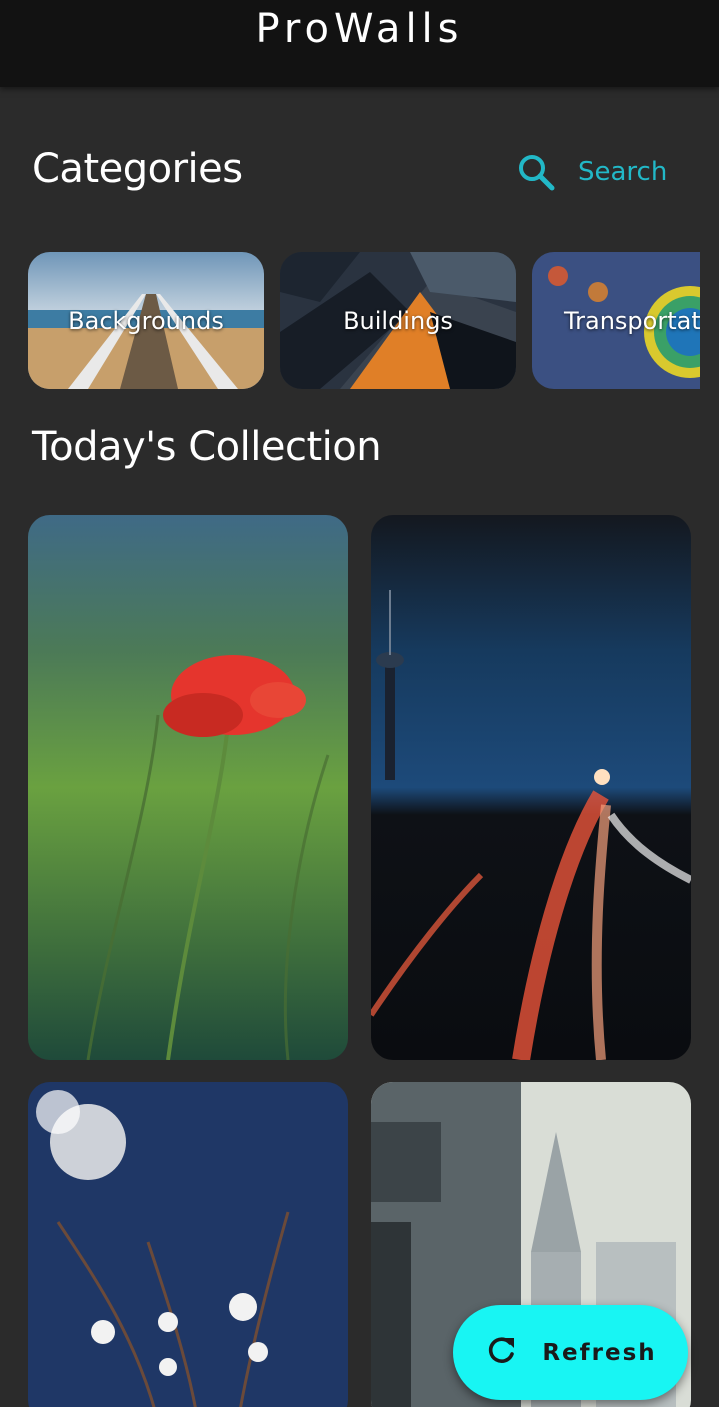 The image size is (719, 1407). What do you see at coordinates (623, 172) in the screenshot?
I see `search-label: Search` at bounding box center [623, 172].